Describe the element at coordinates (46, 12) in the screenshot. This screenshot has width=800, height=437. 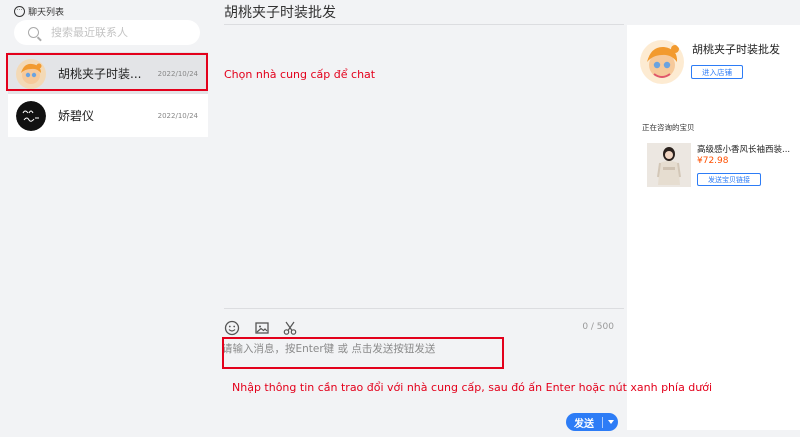
I see `sidebar-header-label: 聊天列表` at that location.